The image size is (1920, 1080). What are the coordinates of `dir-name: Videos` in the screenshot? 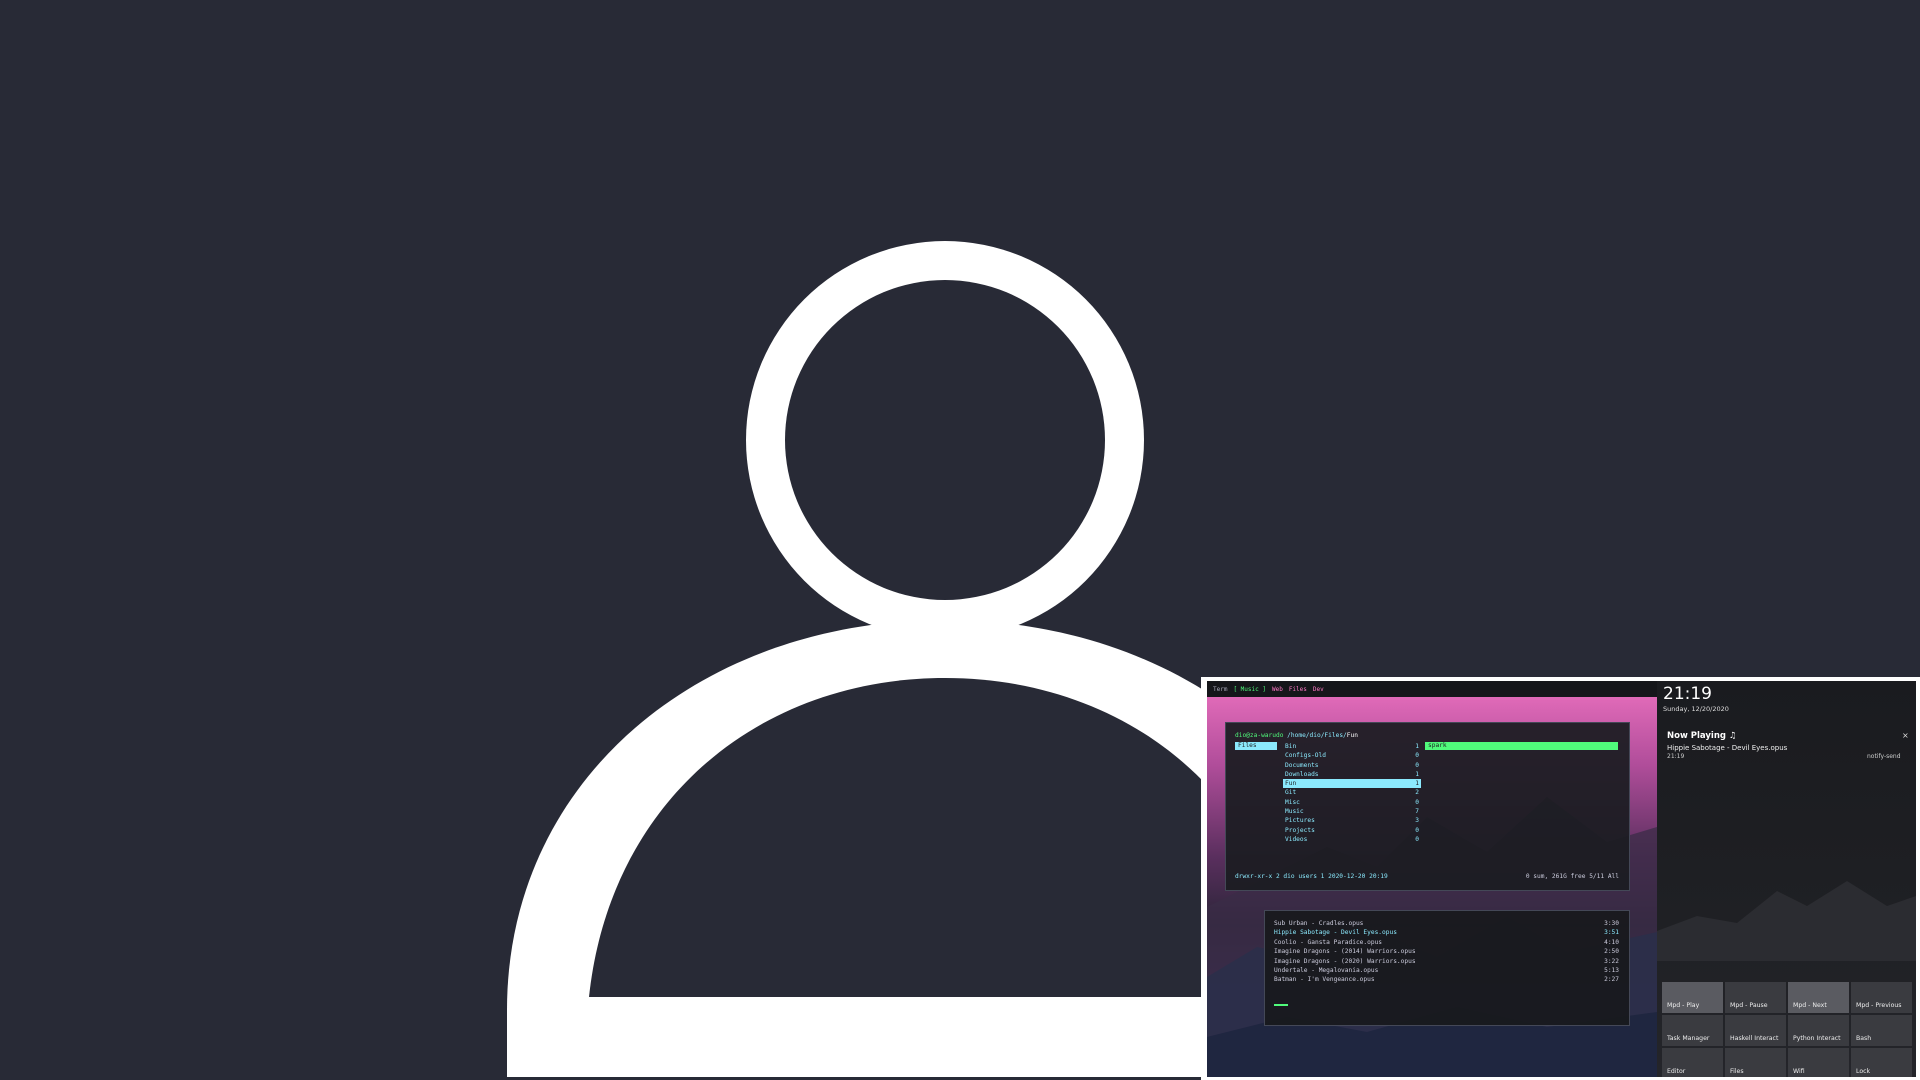 It's located at (1296, 839).